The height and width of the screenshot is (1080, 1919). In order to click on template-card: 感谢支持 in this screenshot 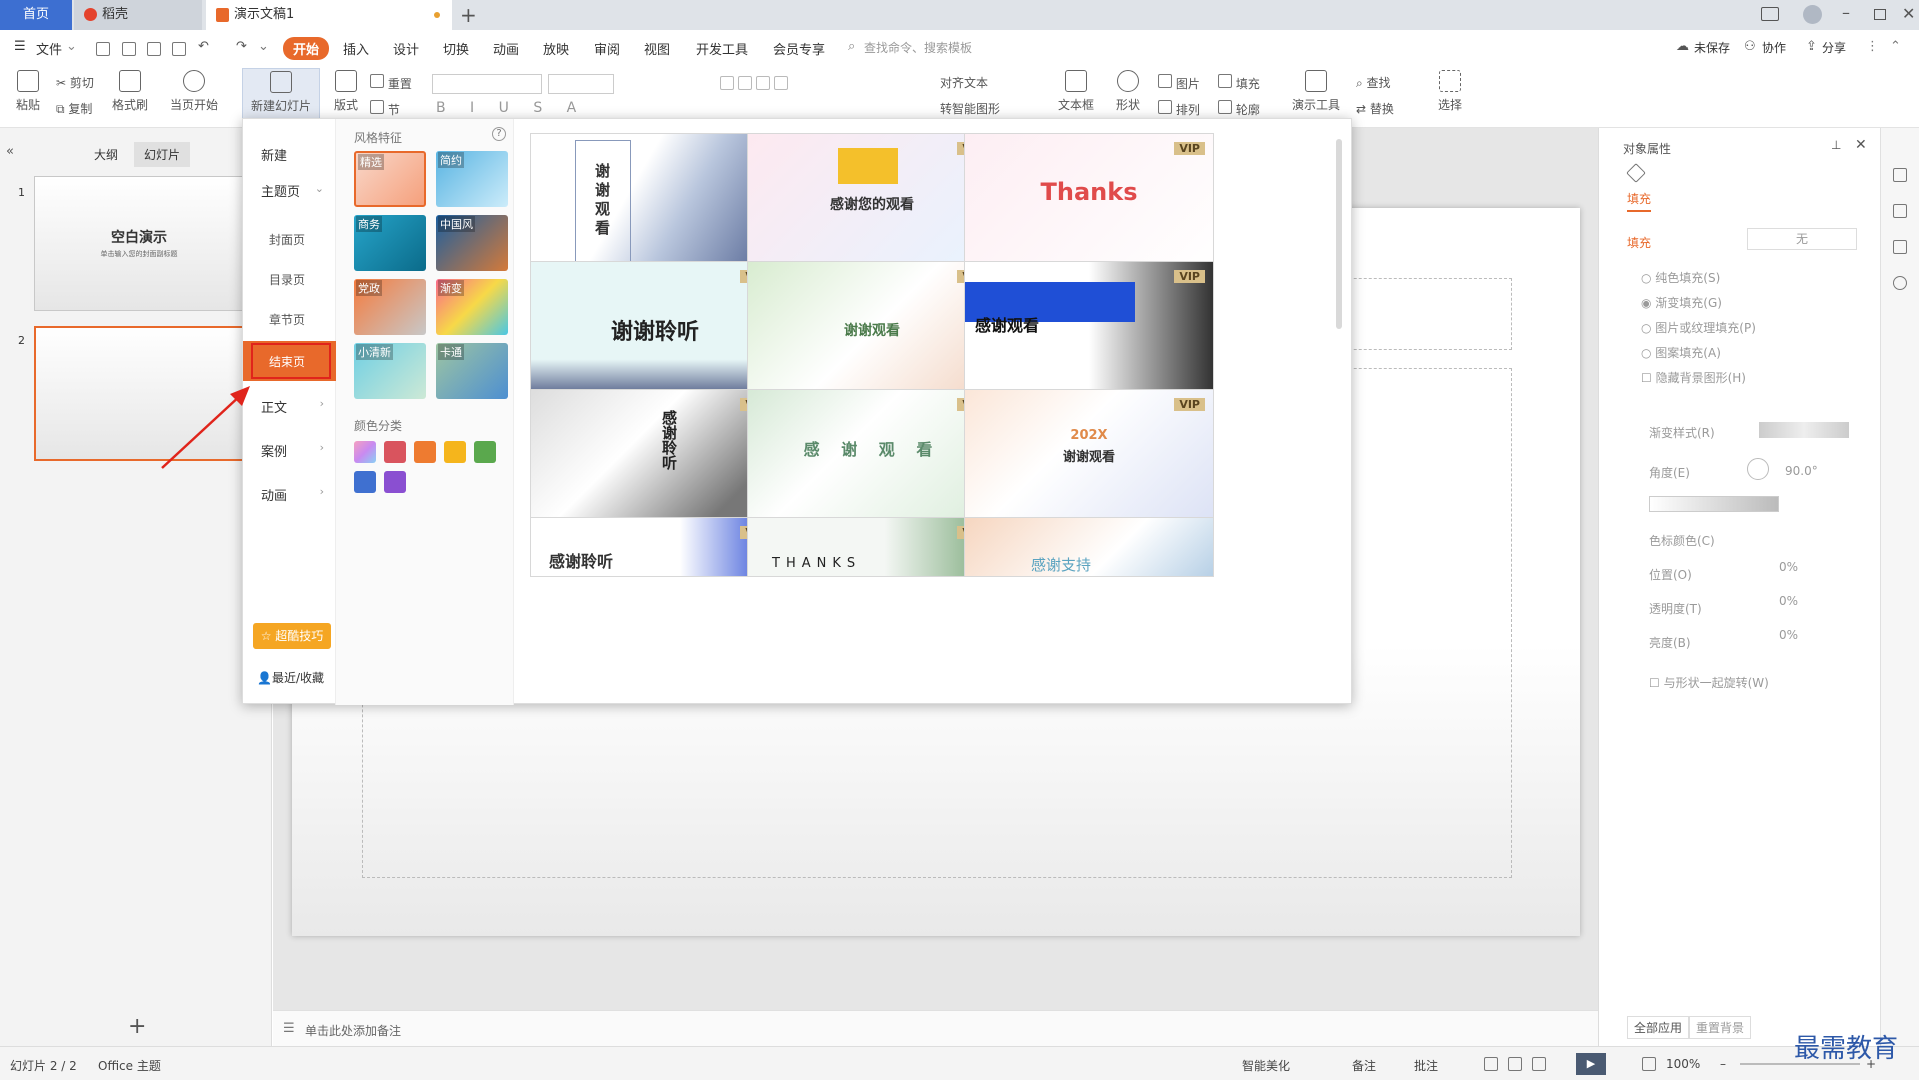, I will do `click(1089, 547)`.